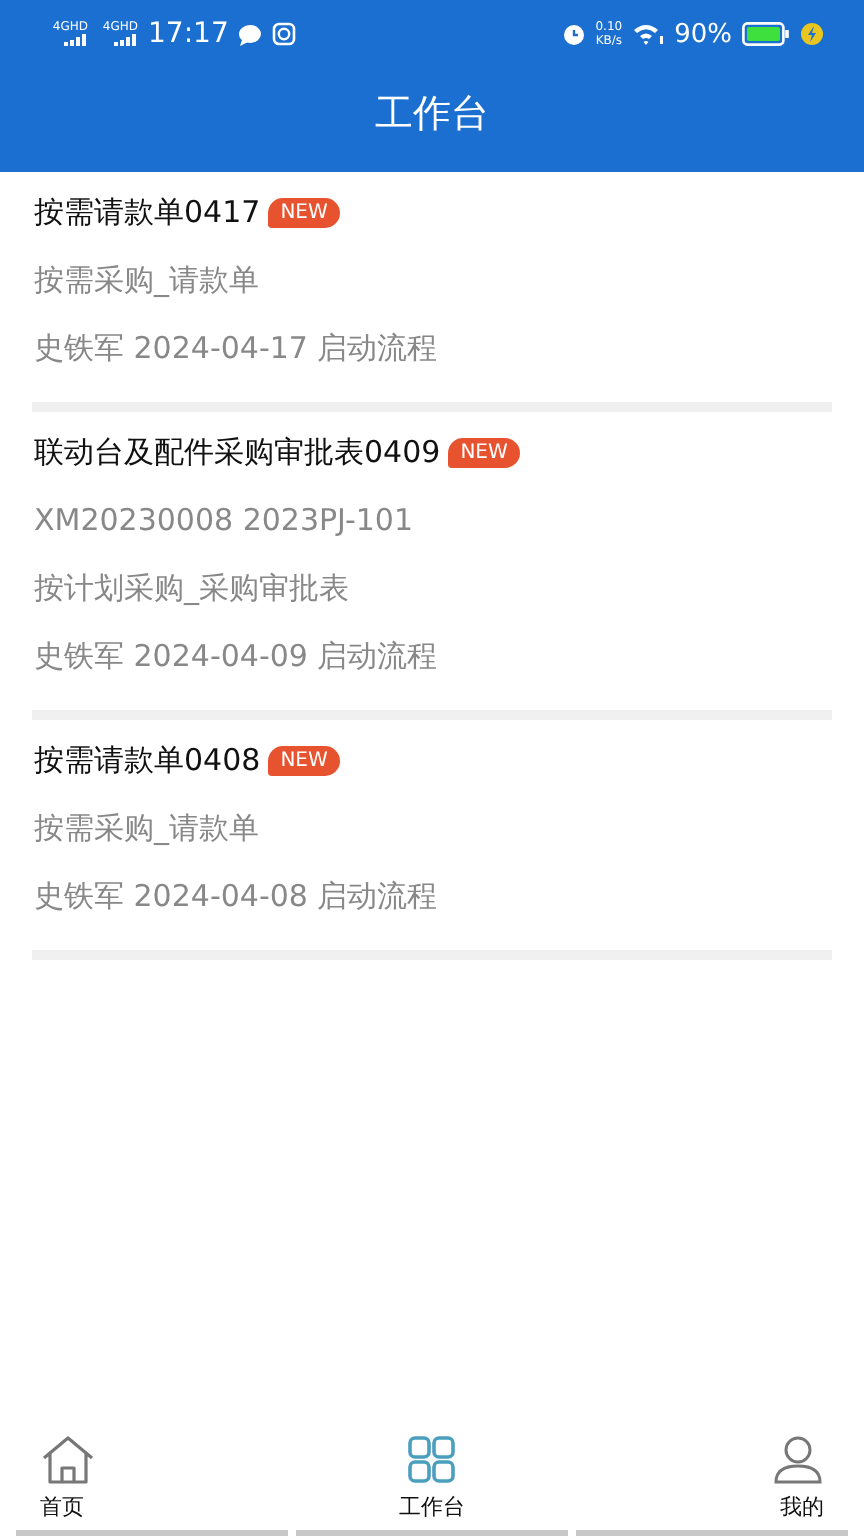  I want to click on nav-tab: 工作台, so click(432, 1470).